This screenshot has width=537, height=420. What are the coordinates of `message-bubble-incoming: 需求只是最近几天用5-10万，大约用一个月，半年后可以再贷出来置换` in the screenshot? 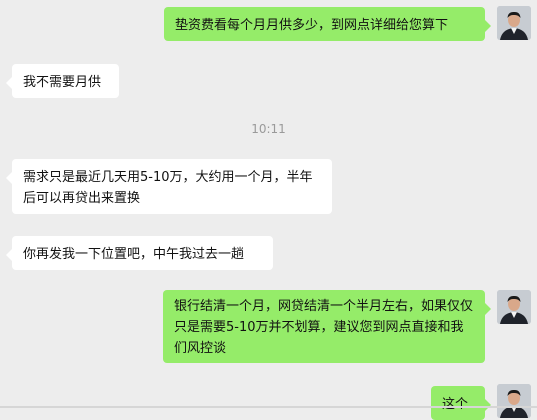 It's located at (169, 186).